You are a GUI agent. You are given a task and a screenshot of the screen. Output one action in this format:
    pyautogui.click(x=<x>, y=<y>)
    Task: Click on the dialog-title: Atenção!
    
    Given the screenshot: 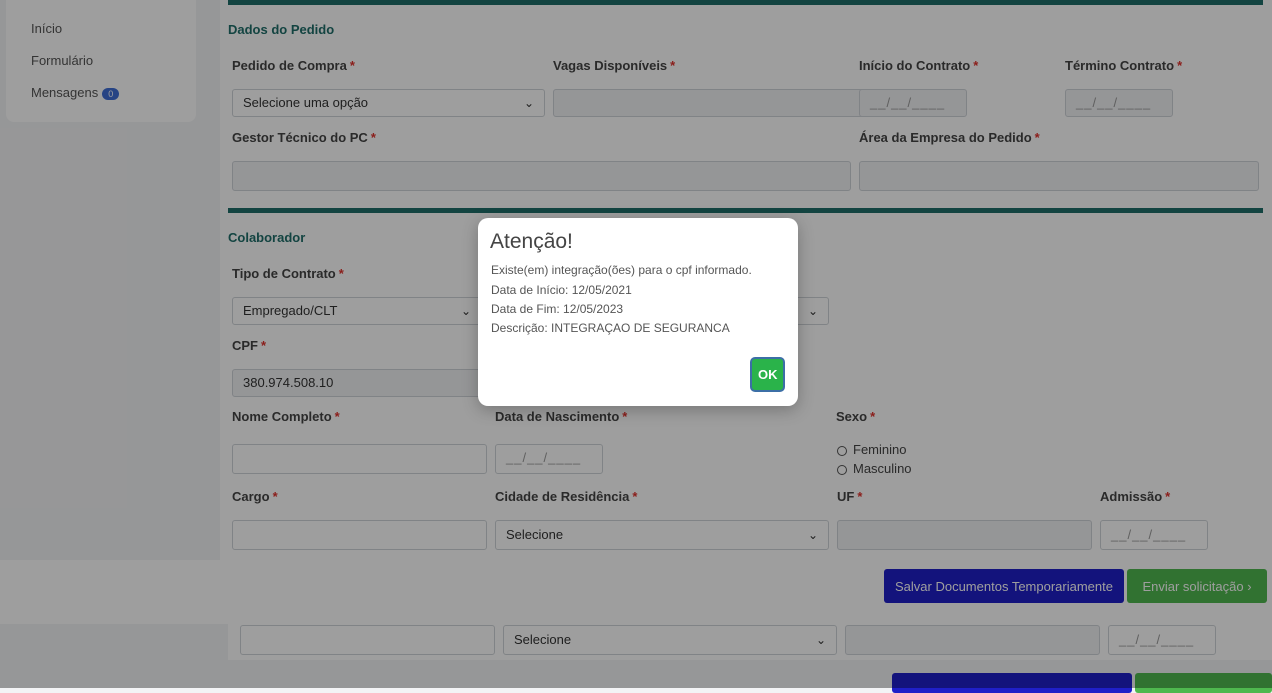 What is the action you would take?
    pyautogui.click(x=531, y=241)
    